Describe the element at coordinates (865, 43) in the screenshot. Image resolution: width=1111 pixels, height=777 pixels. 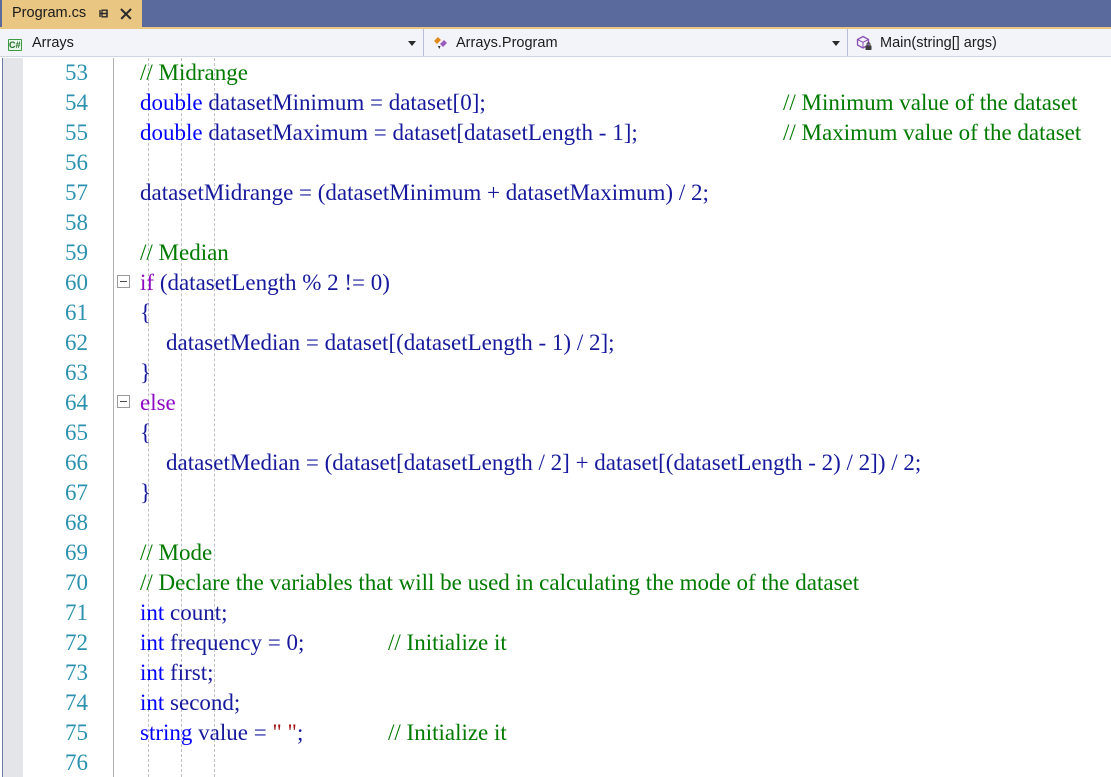
I see `method-private-icon` at that location.